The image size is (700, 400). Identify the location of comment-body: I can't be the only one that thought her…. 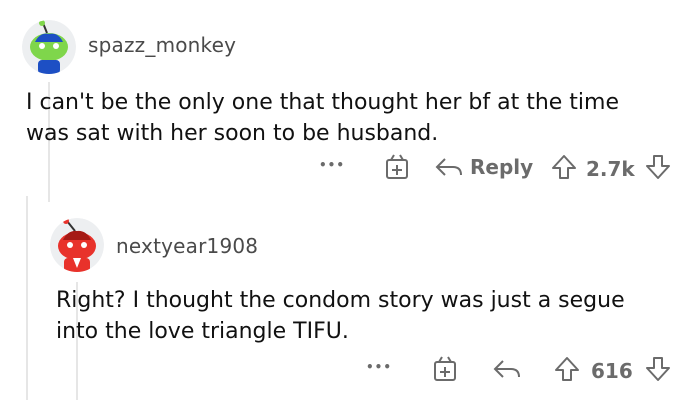
(346, 118).